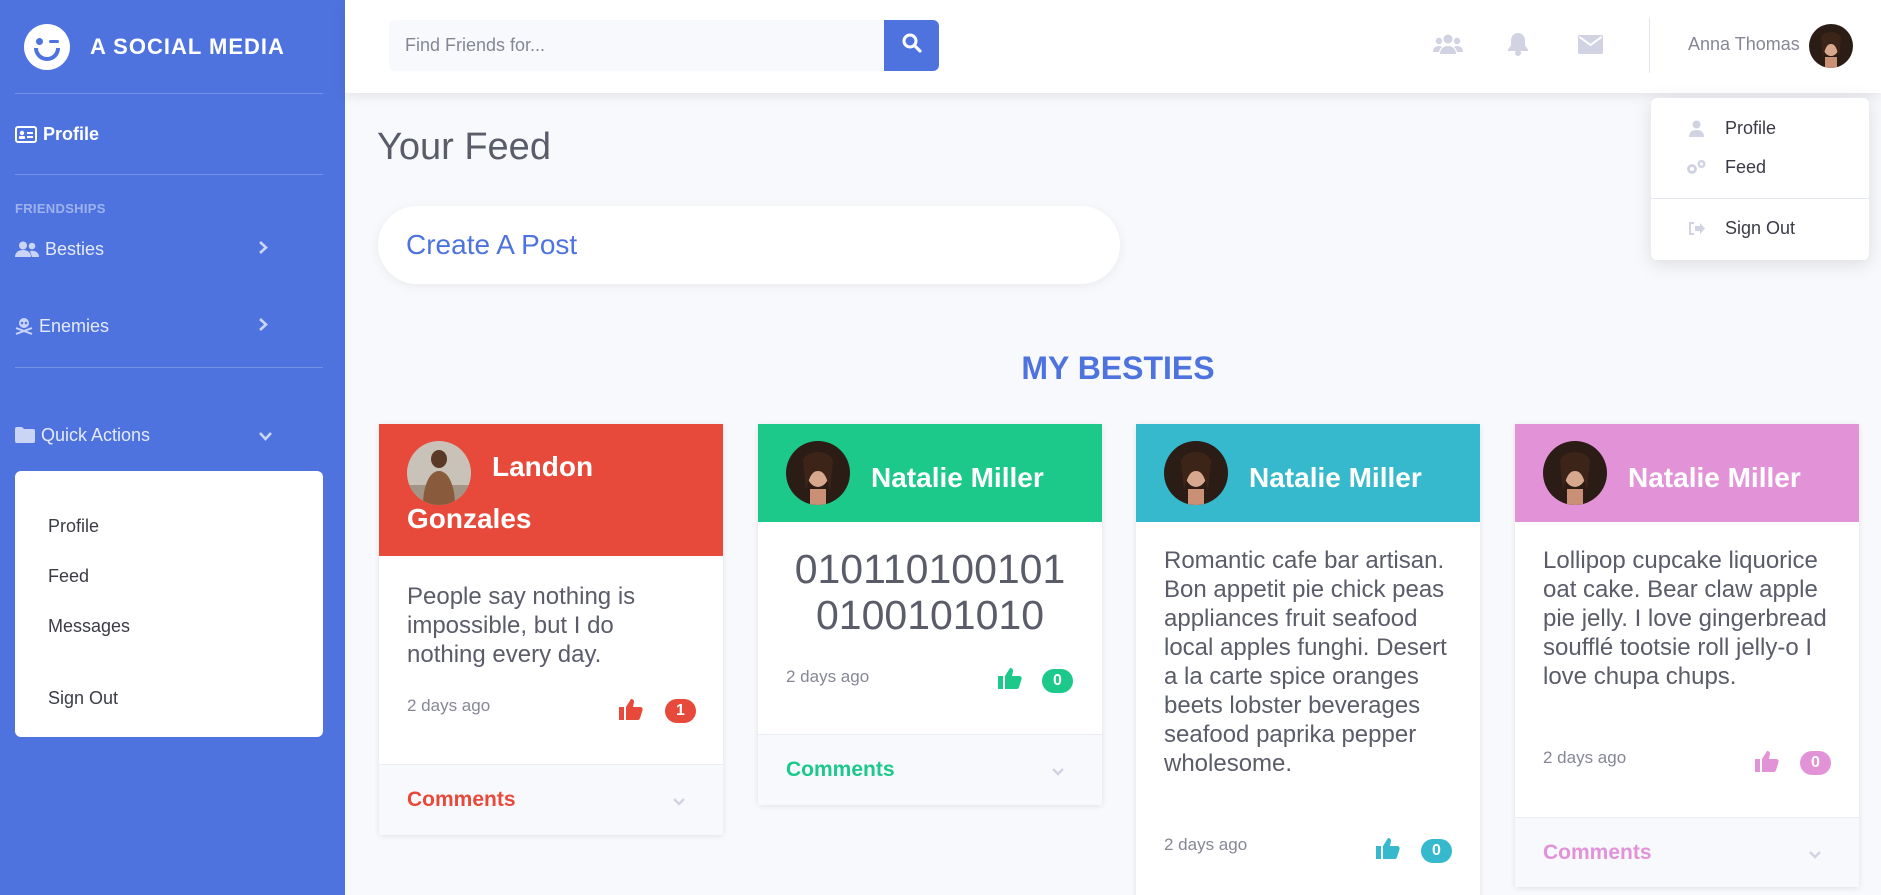 Image resolution: width=1881 pixels, height=895 pixels. Describe the element at coordinates (1696, 167) in the screenshot. I see `cogs-icon` at that location.